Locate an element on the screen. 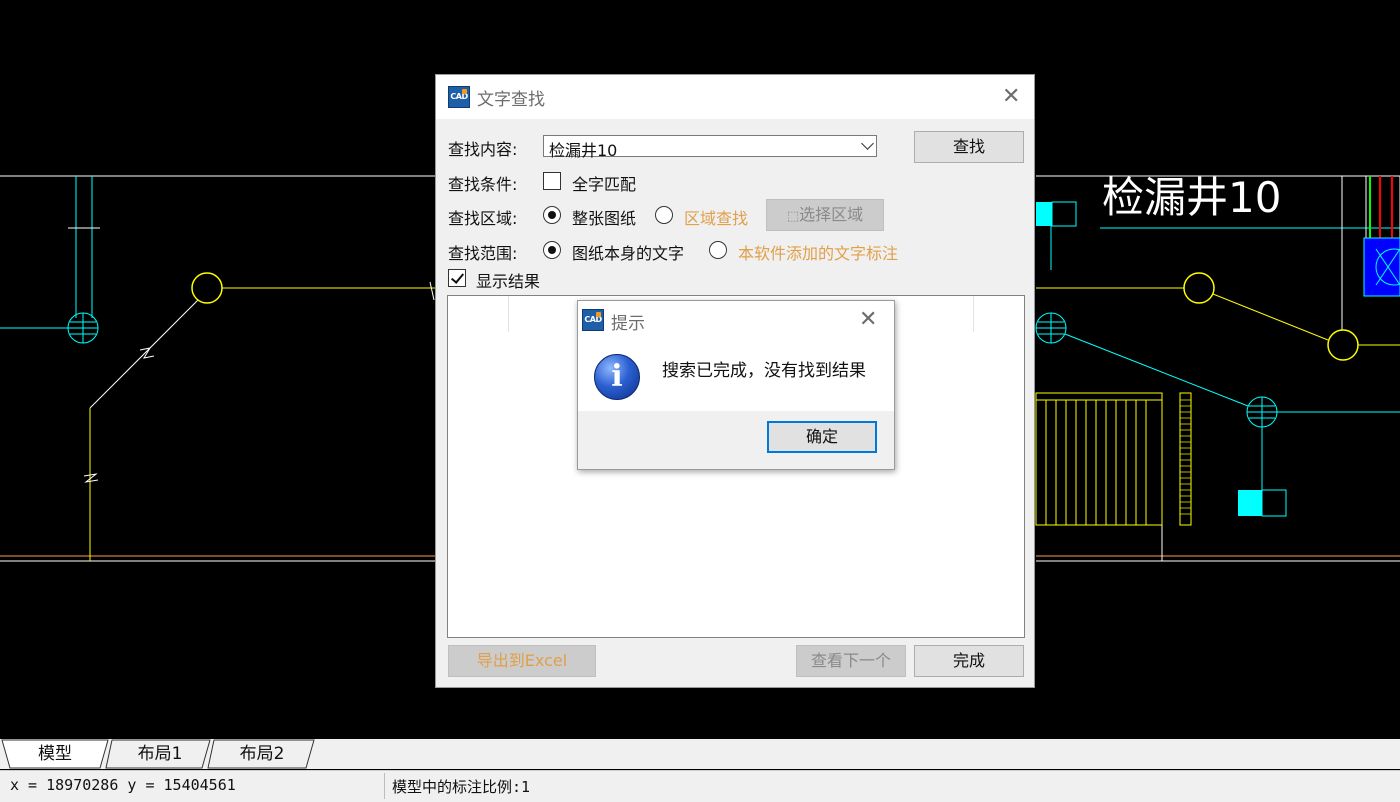 The height and width of the screenshot is (802, 1400). radio-region-search-label: 区域查找 is located at coordinates (716, 218).